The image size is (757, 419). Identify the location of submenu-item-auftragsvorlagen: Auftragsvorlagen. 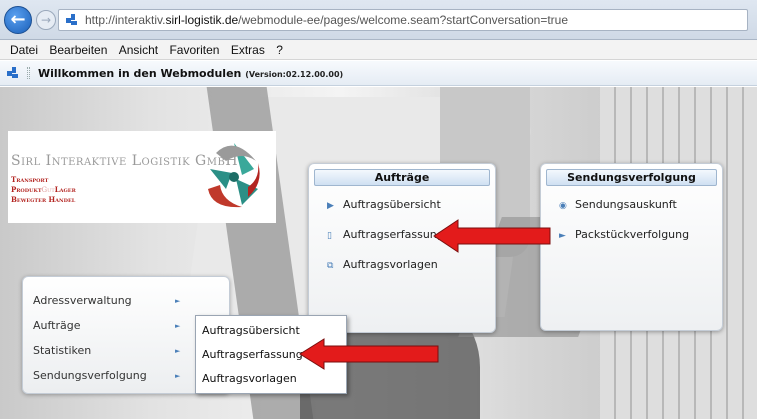
(249, 378).